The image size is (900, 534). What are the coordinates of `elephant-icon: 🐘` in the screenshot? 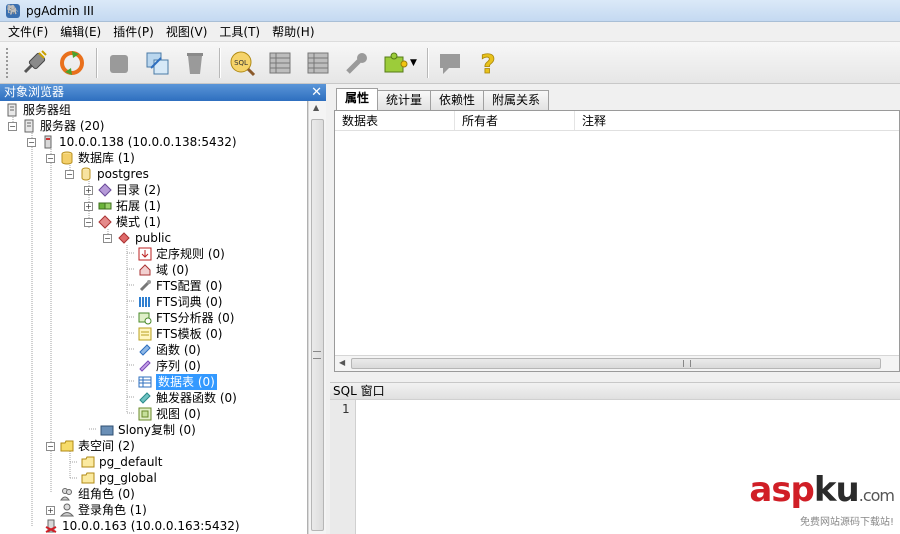 It's located at (13, 10).